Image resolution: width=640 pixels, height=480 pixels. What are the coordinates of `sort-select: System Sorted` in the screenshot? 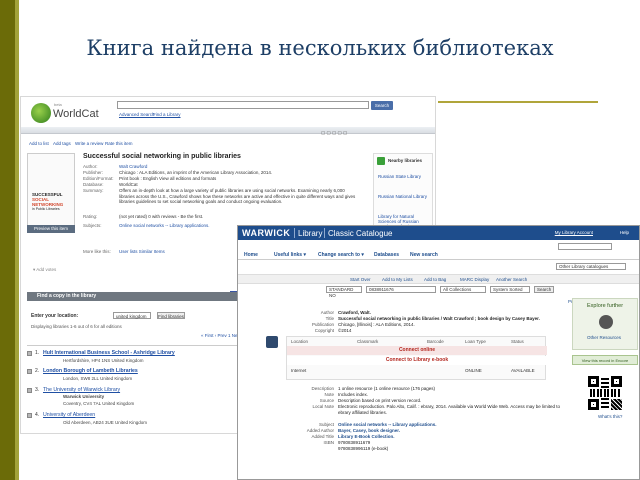 It's located at (510, 289).